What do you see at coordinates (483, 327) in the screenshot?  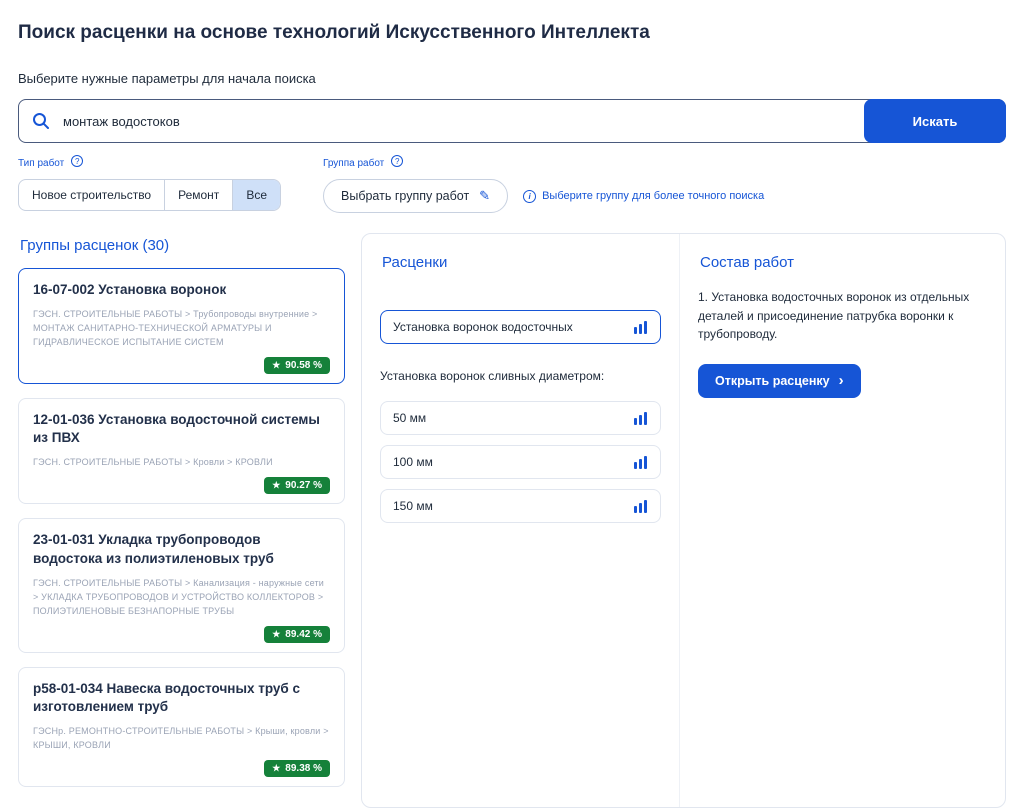 I see `rate-item-label: Установка воронок водосточных` at bounding box center [483, 327].